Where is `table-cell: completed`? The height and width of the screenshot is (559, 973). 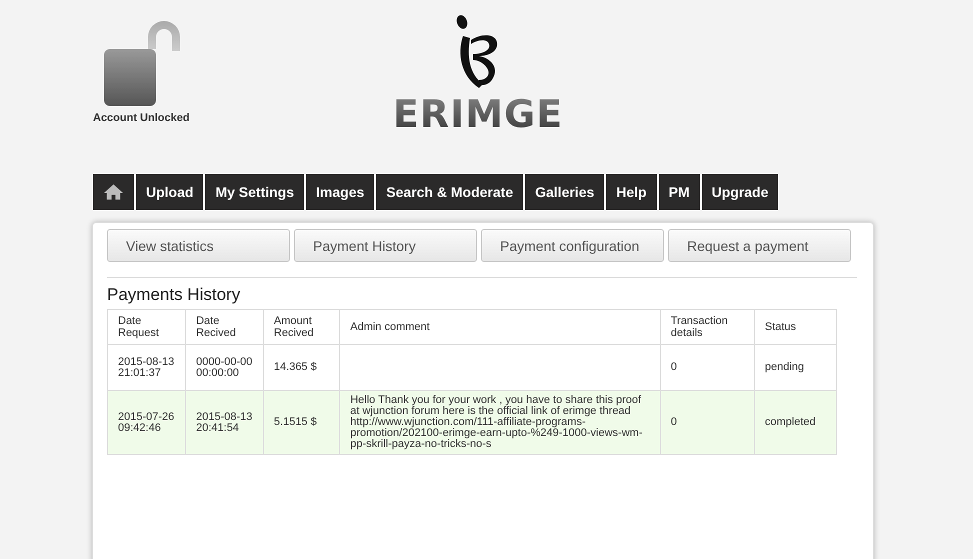 table-cell: completed is located at coordinates (790, 422).